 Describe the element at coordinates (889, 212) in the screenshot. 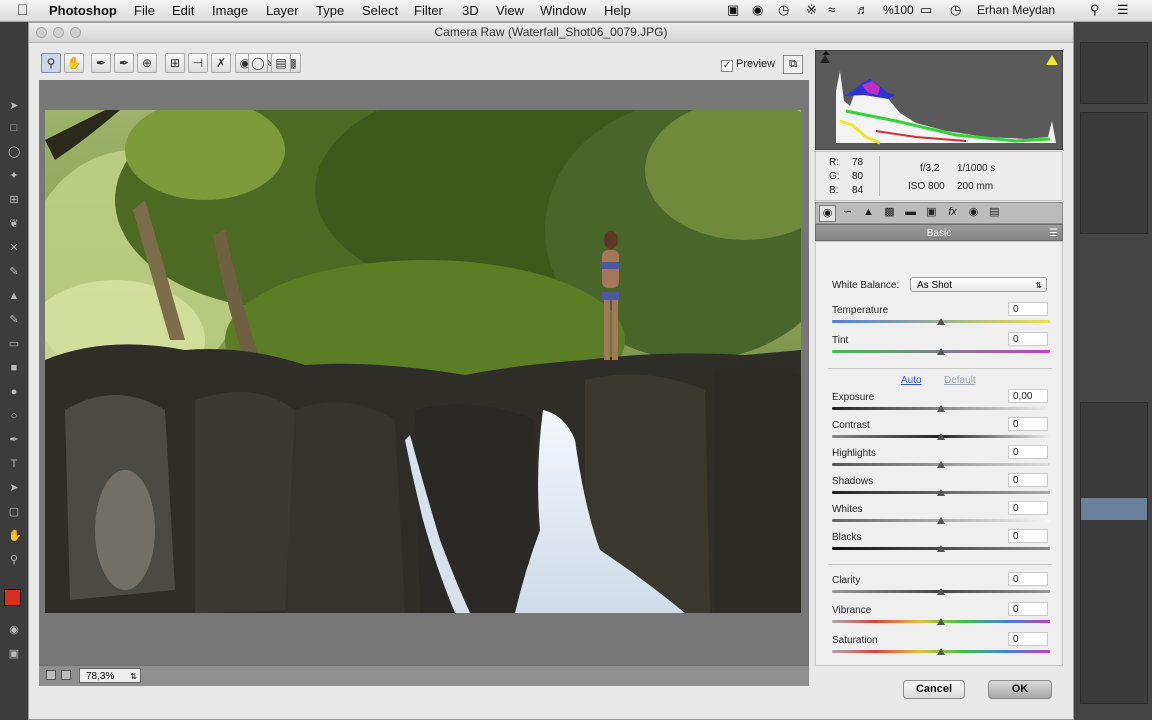

I see `tab-hsl-icon: ▩` at that location.